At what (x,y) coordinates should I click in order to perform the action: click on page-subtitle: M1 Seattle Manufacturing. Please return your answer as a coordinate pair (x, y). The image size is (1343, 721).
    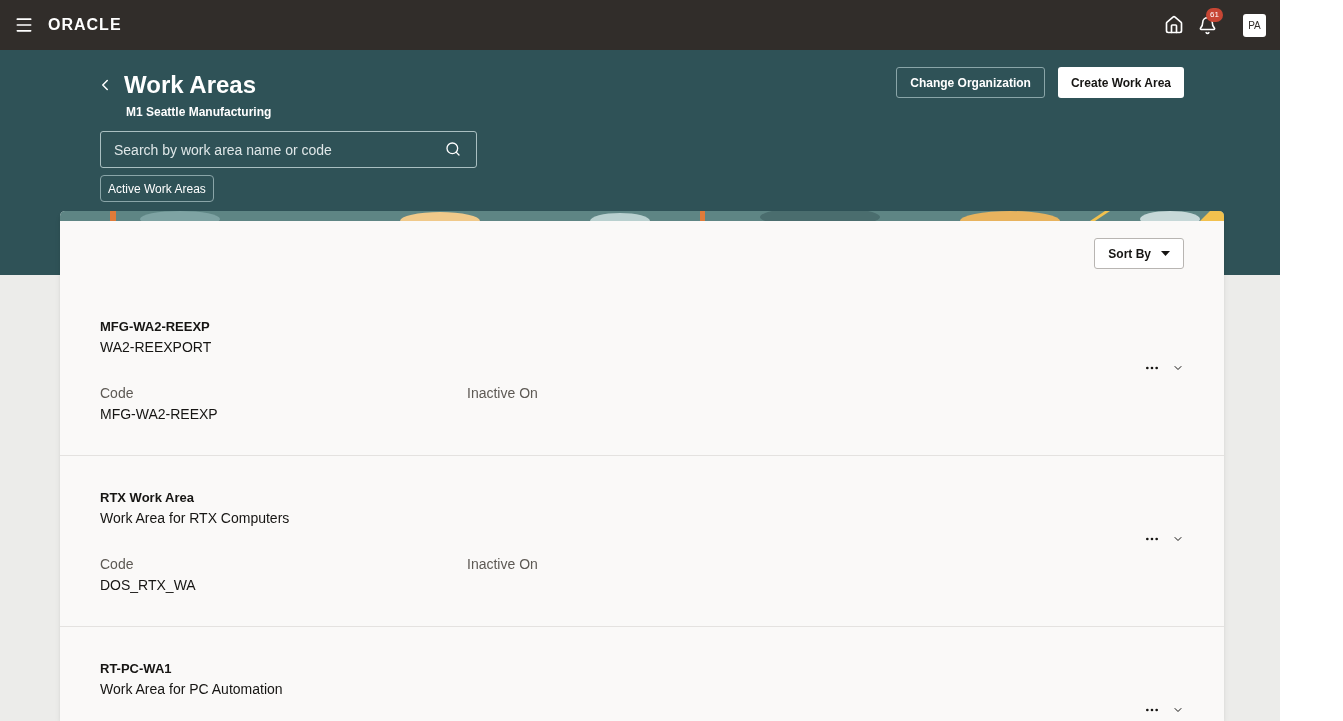
    Looking at the image, I should click on (199, 112).